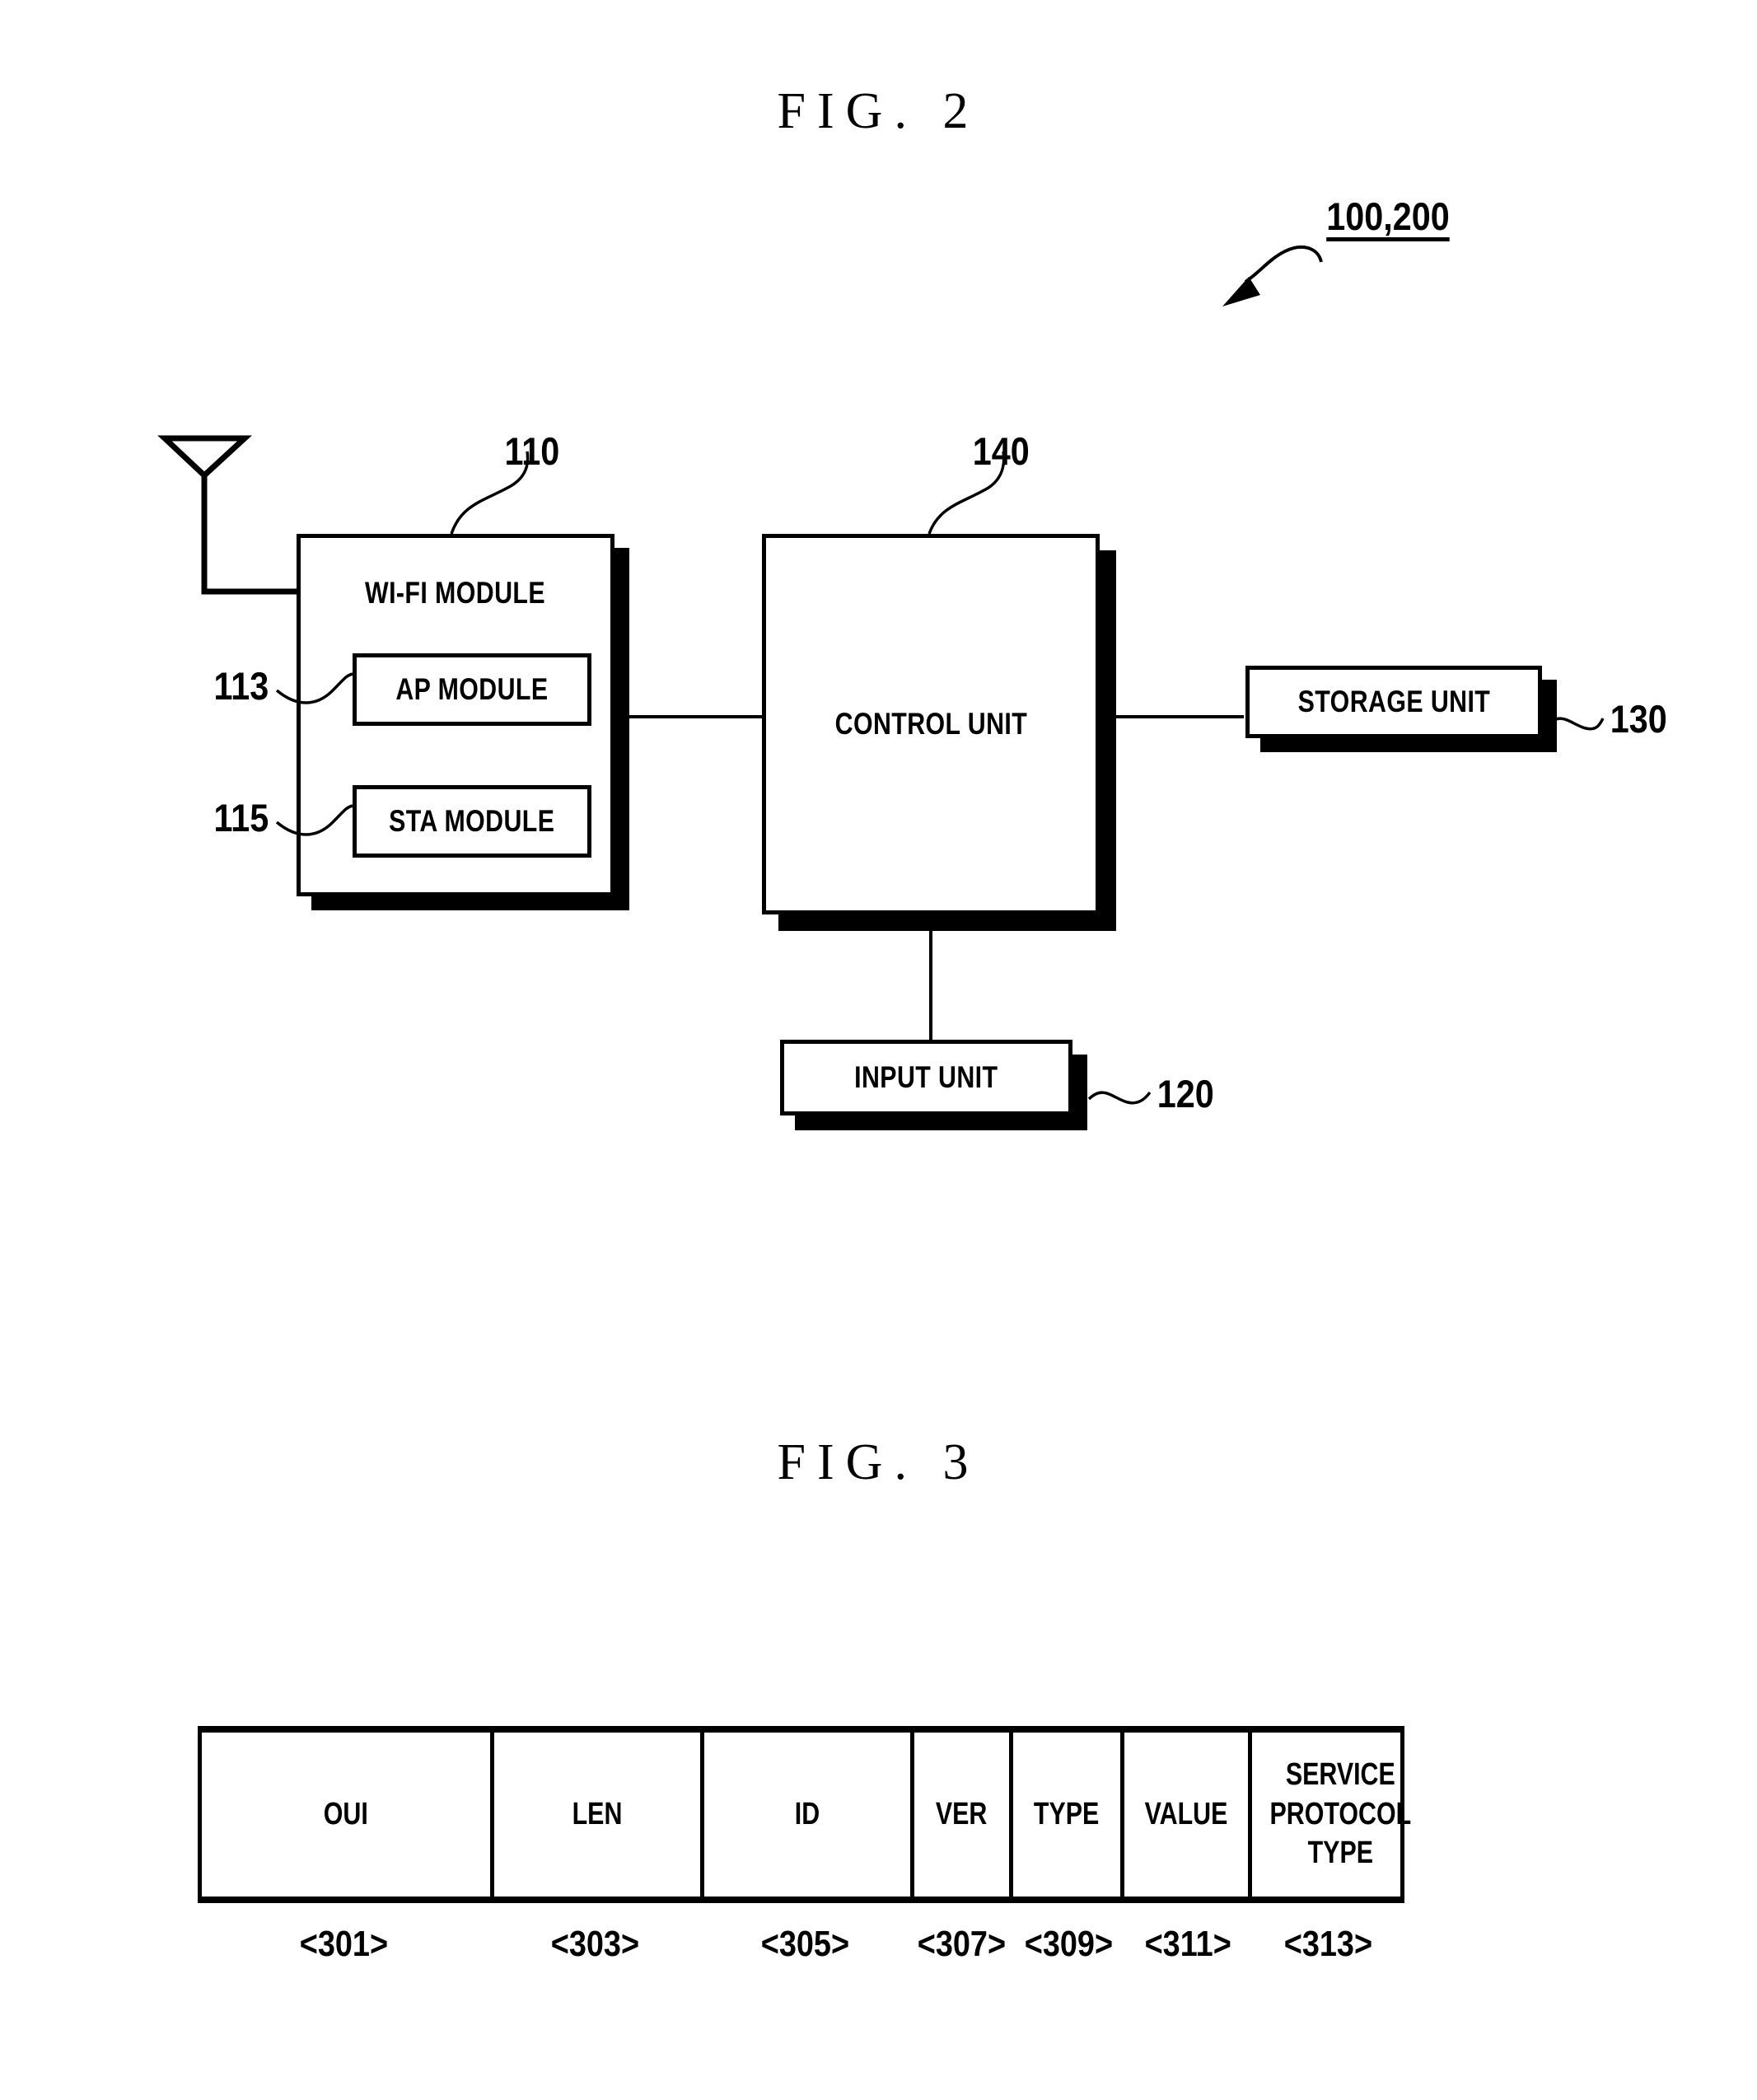  What do you see at coordinates (1001, 451) in the screenshot?
I see `control-unit-reference-numeral: 140` at bounding box center [1001, 451].